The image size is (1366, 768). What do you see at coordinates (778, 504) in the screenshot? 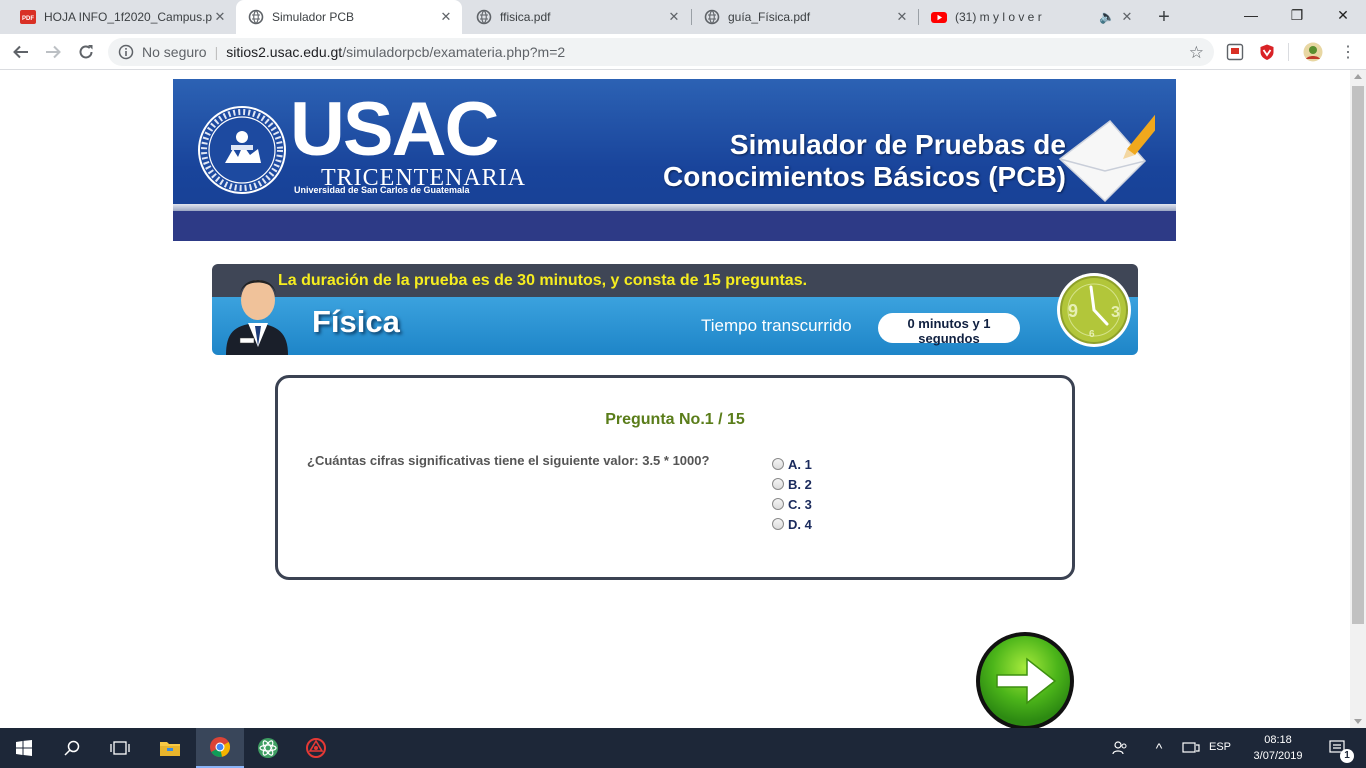
I see `option-c-radio` at bounding box center [778, 504].